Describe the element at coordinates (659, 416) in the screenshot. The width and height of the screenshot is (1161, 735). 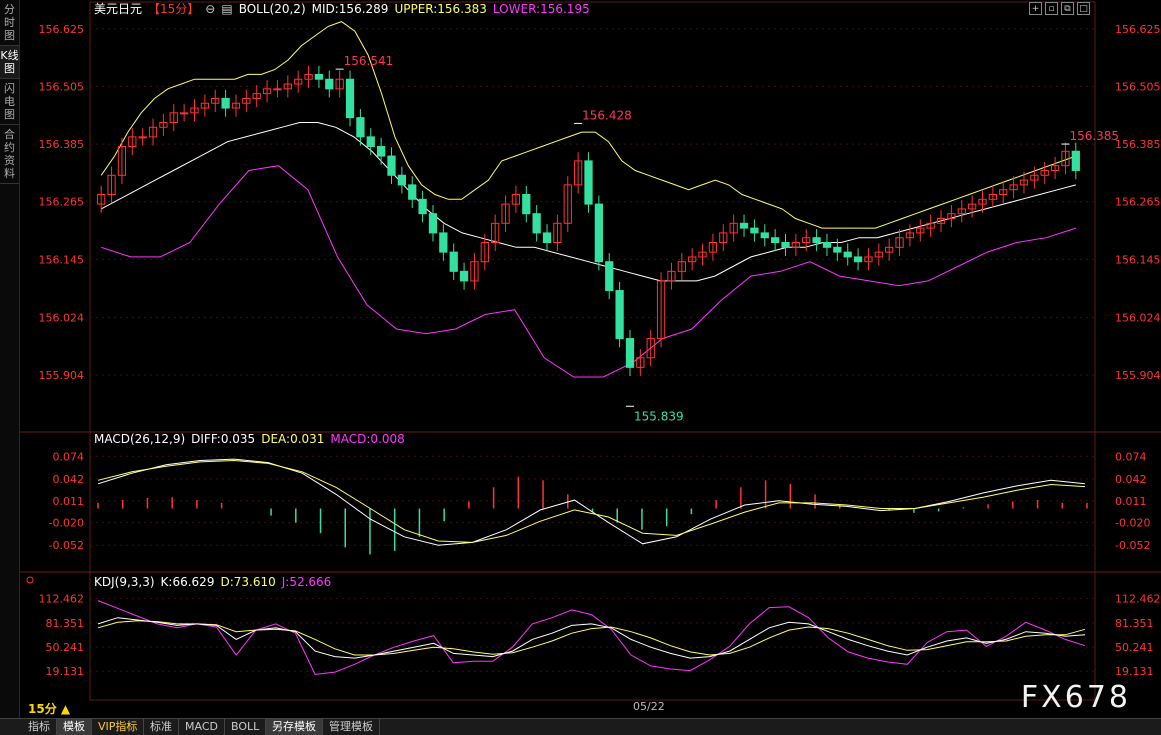
I see `price-annotation: 155.839` at that location.